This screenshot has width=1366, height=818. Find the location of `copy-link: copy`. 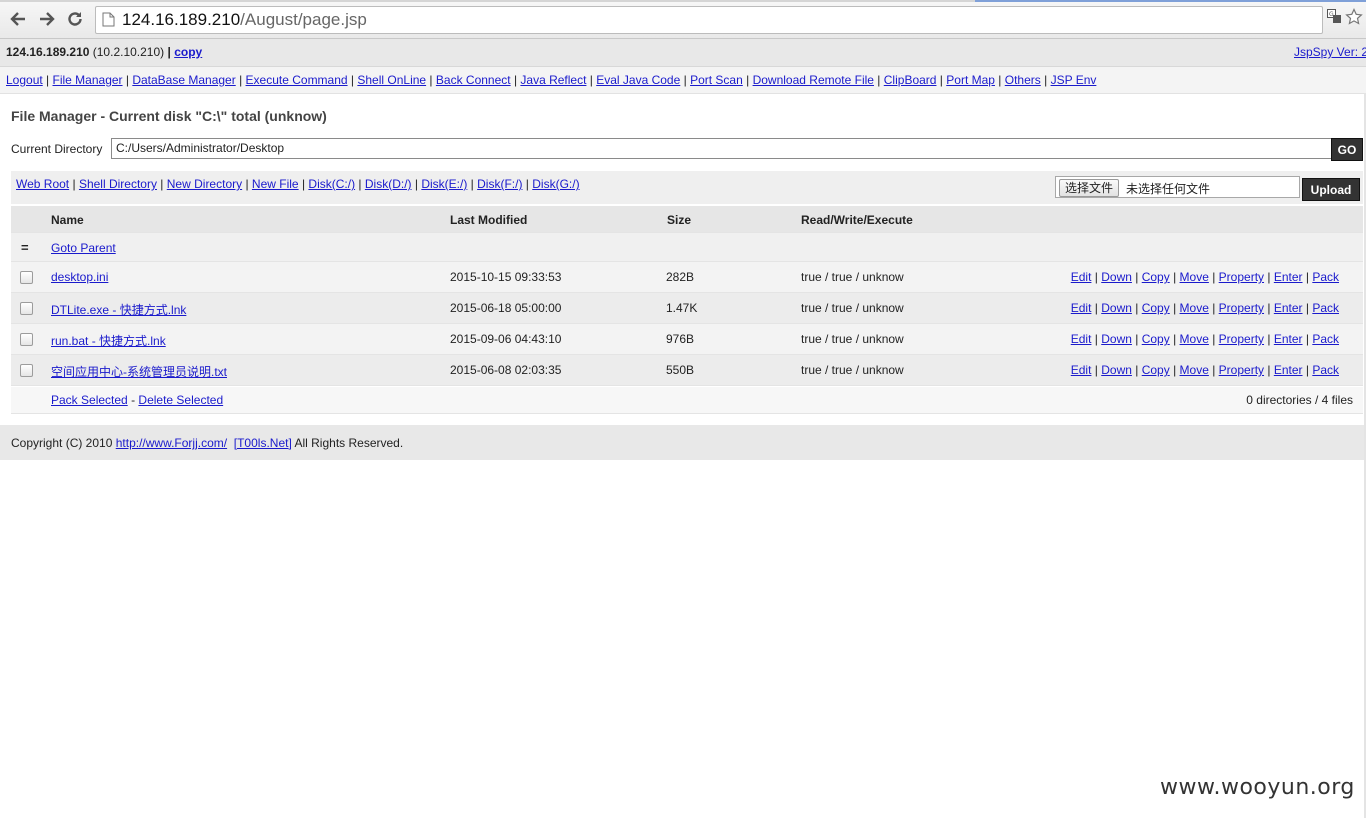

copy-link: copy is located at coordinates (188, 52).